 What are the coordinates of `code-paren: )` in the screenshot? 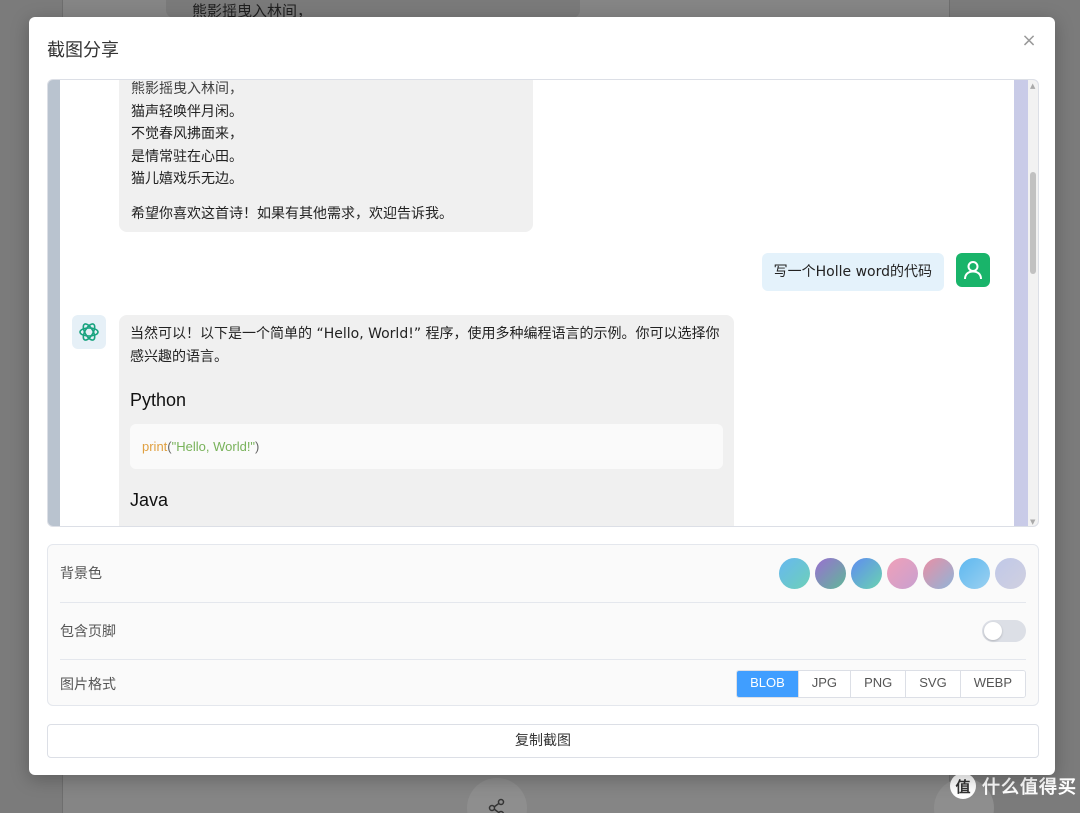 It's located at (257, 446).